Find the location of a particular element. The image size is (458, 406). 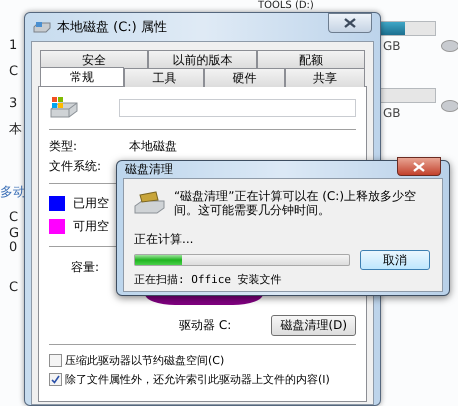

window-title: 本地磁盘 (C:) 属性 is located at coordinates (112, 27).